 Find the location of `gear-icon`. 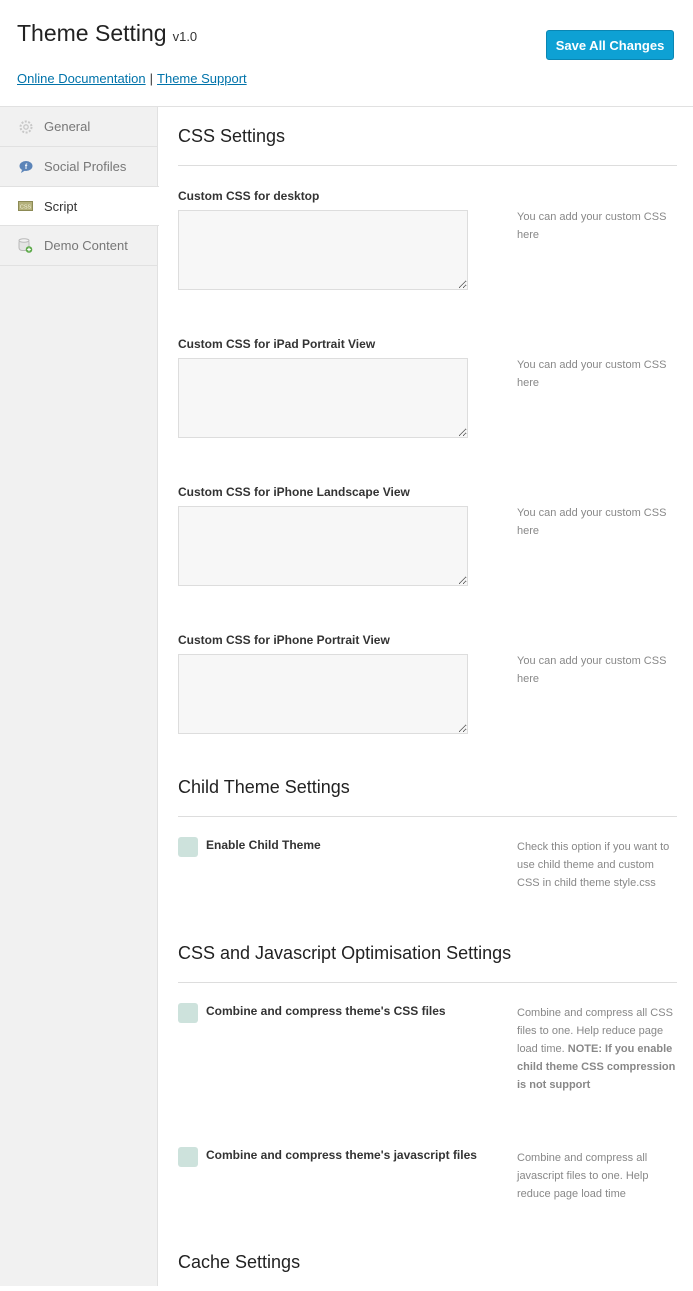

gear-icon is located at coordinates (25, 127).